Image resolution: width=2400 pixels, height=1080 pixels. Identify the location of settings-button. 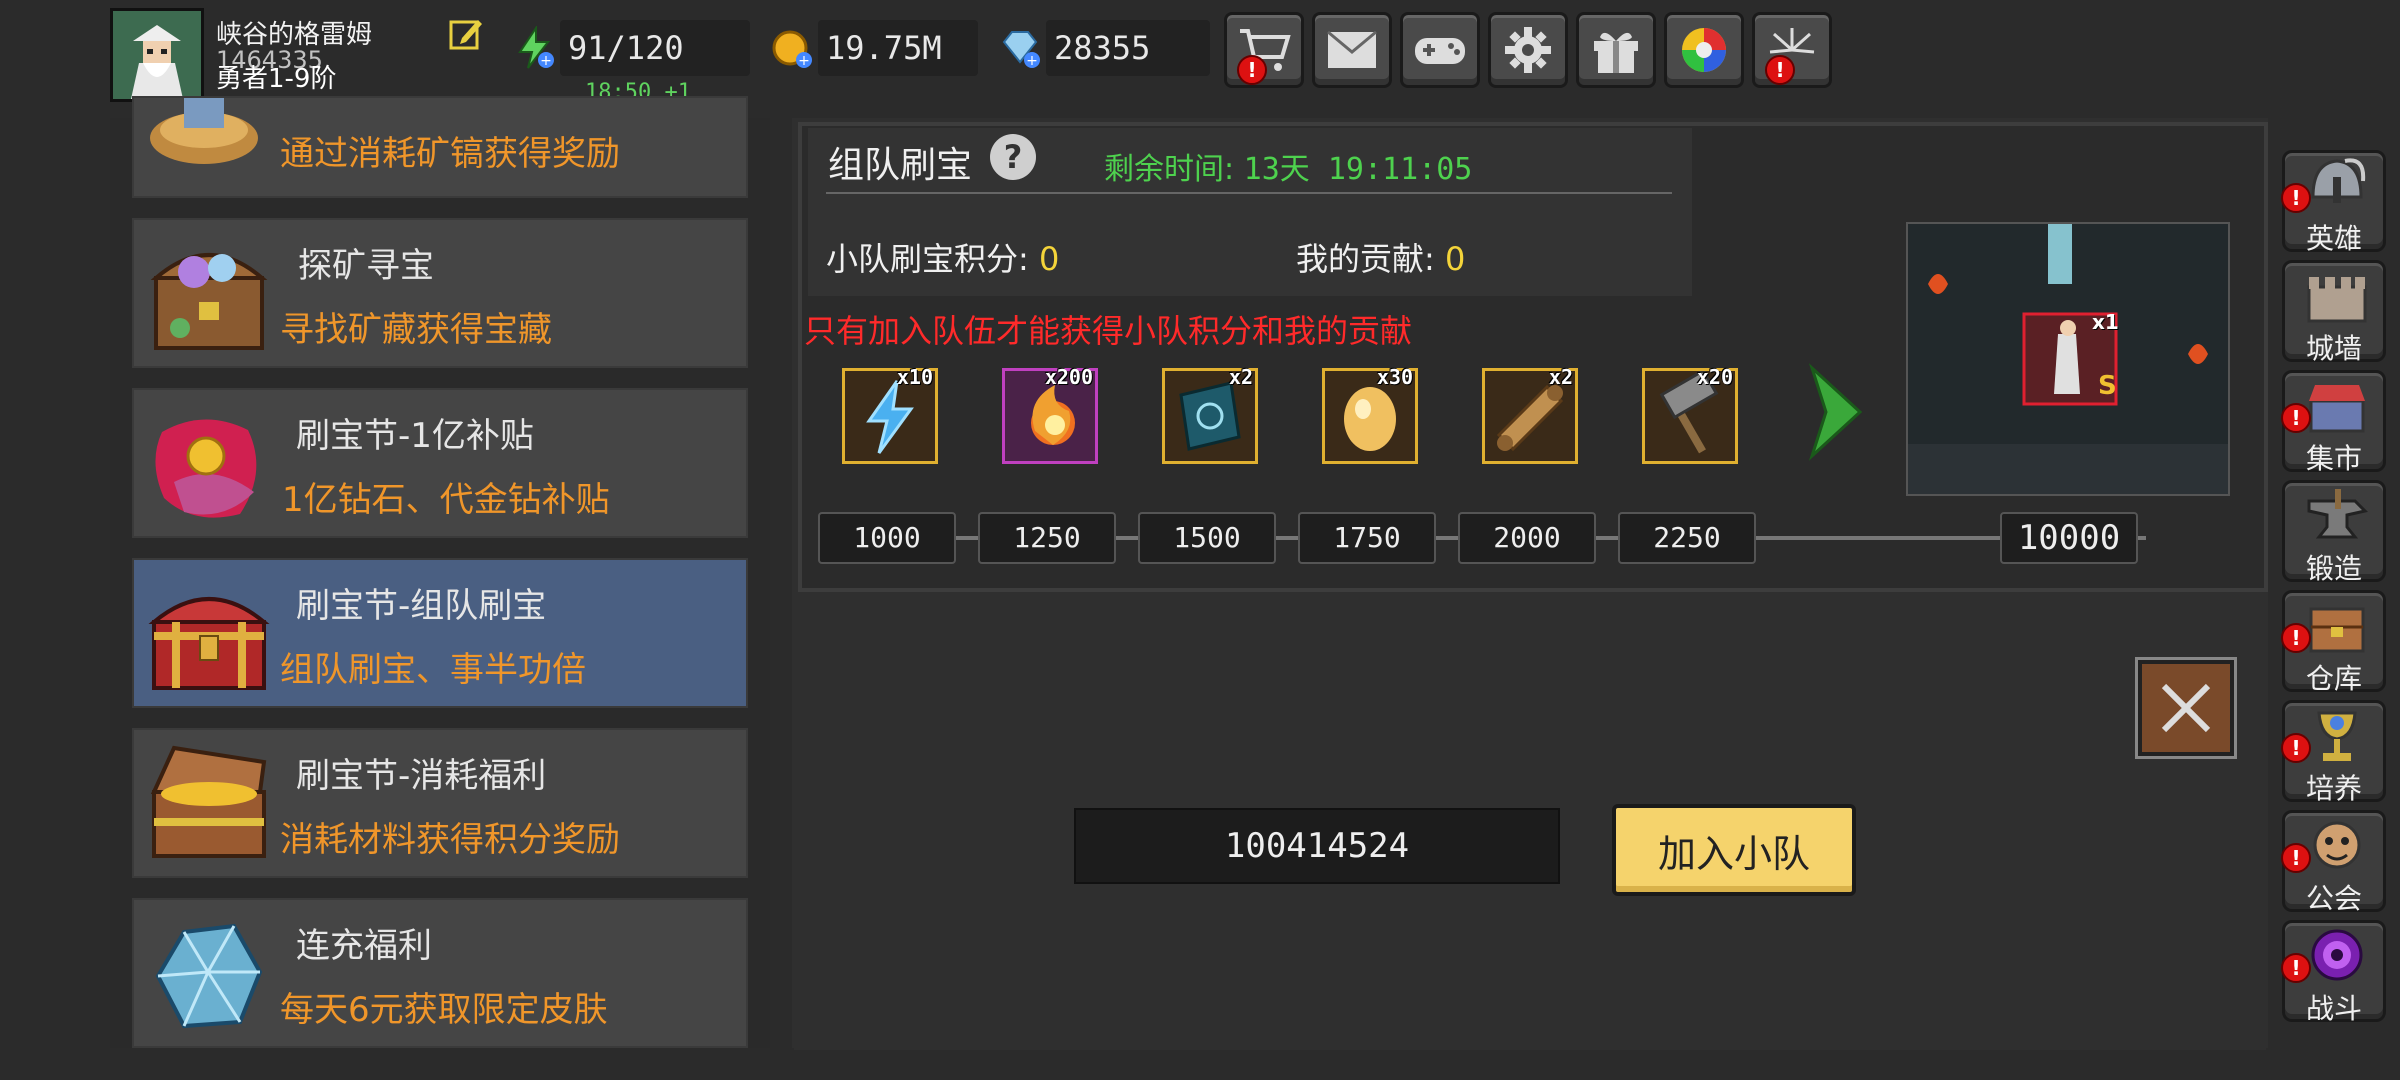
(1528, 50).